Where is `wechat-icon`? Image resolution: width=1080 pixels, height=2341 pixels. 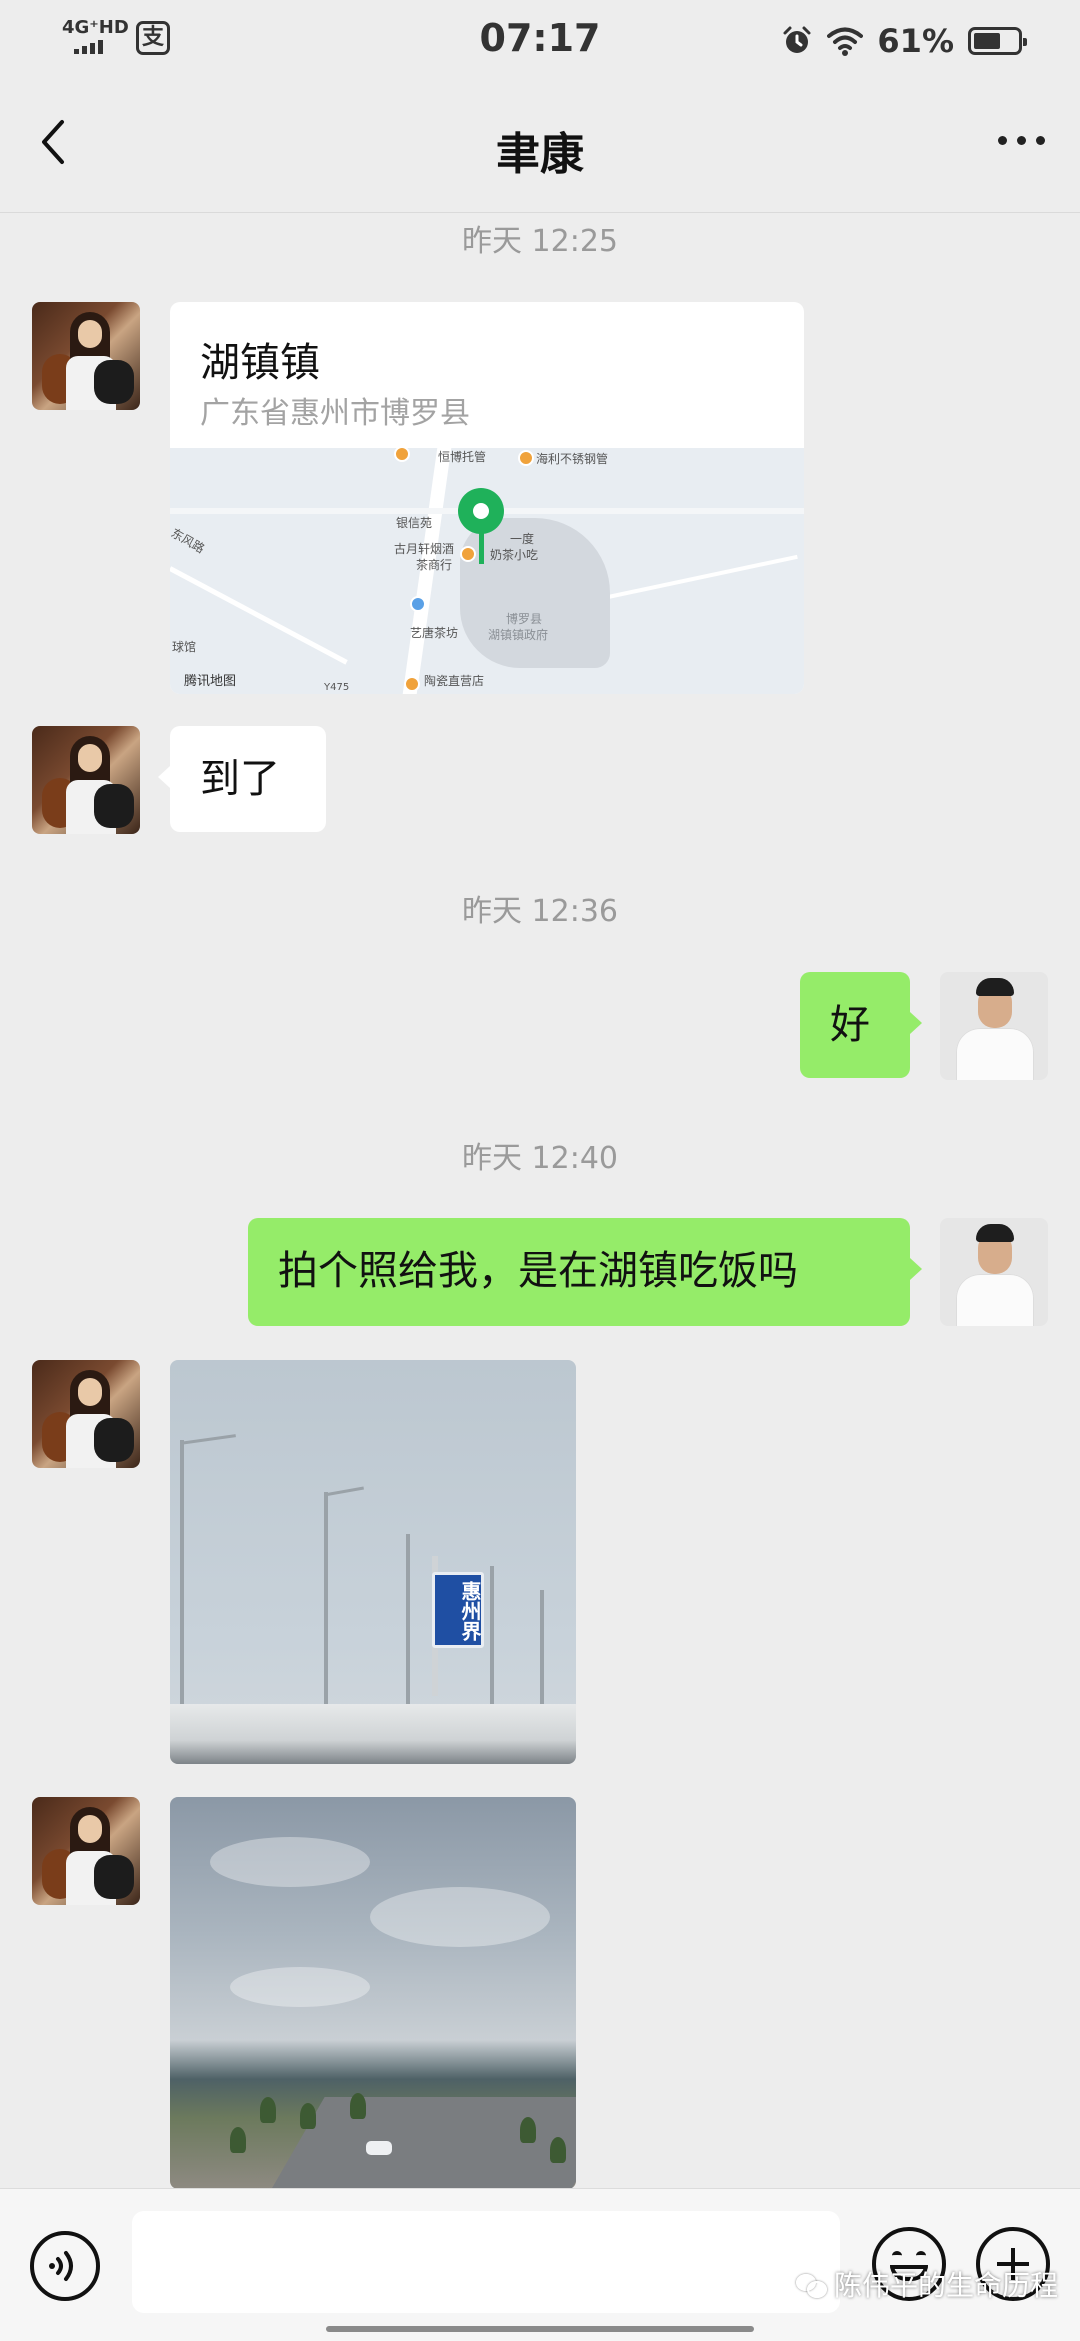
wechat-icon is located at coordinates (811, 2285).